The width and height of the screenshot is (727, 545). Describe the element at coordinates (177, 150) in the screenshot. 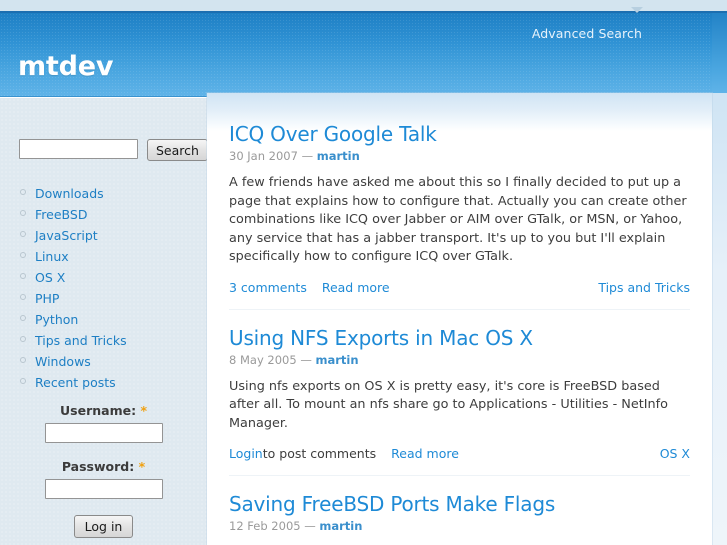

I see `search-button: Search` at that location.